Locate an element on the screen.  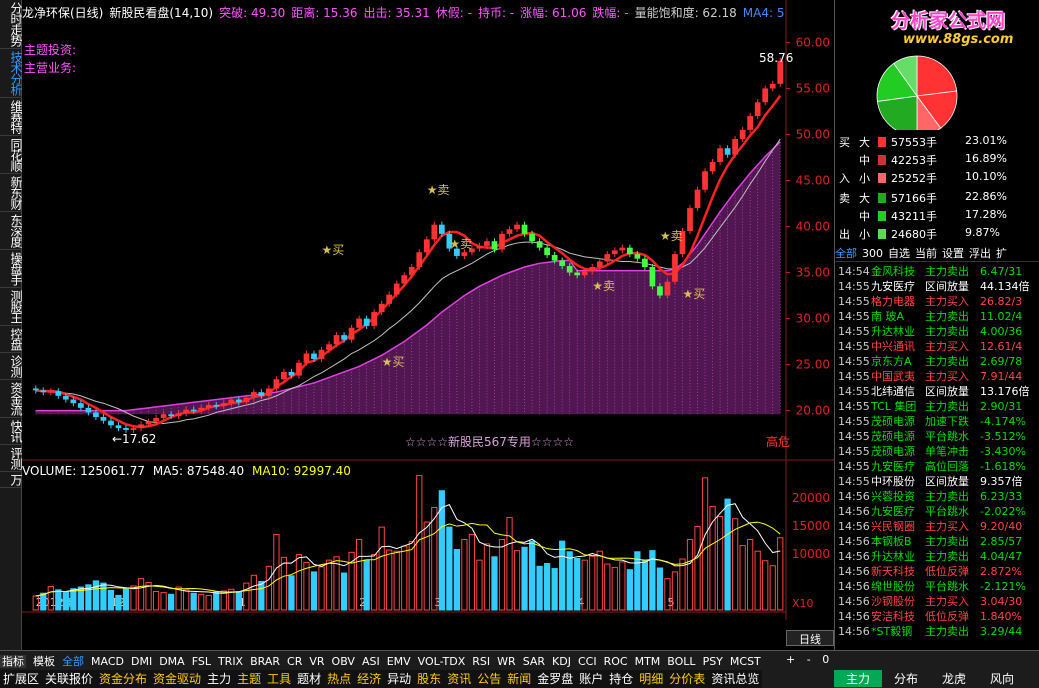
nav-tab: 操盘手 is located at coordinates (11, 269).